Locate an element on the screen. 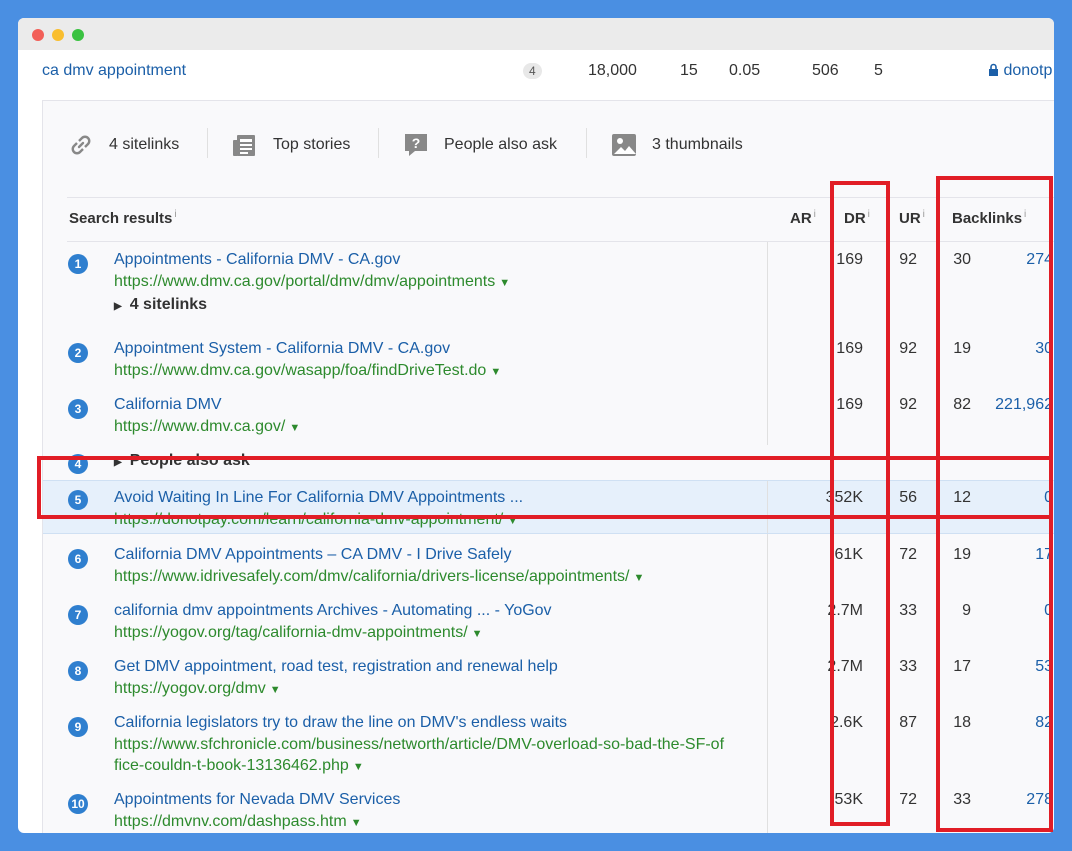  image-icon is located at coordinates (624, 145).